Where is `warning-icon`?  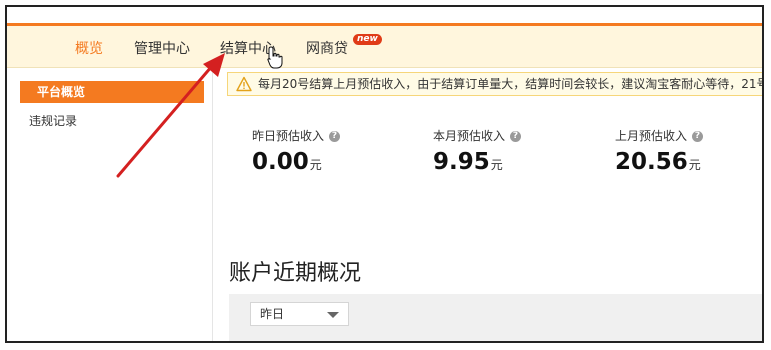
warning-icon is located at coordinates (244, 84).